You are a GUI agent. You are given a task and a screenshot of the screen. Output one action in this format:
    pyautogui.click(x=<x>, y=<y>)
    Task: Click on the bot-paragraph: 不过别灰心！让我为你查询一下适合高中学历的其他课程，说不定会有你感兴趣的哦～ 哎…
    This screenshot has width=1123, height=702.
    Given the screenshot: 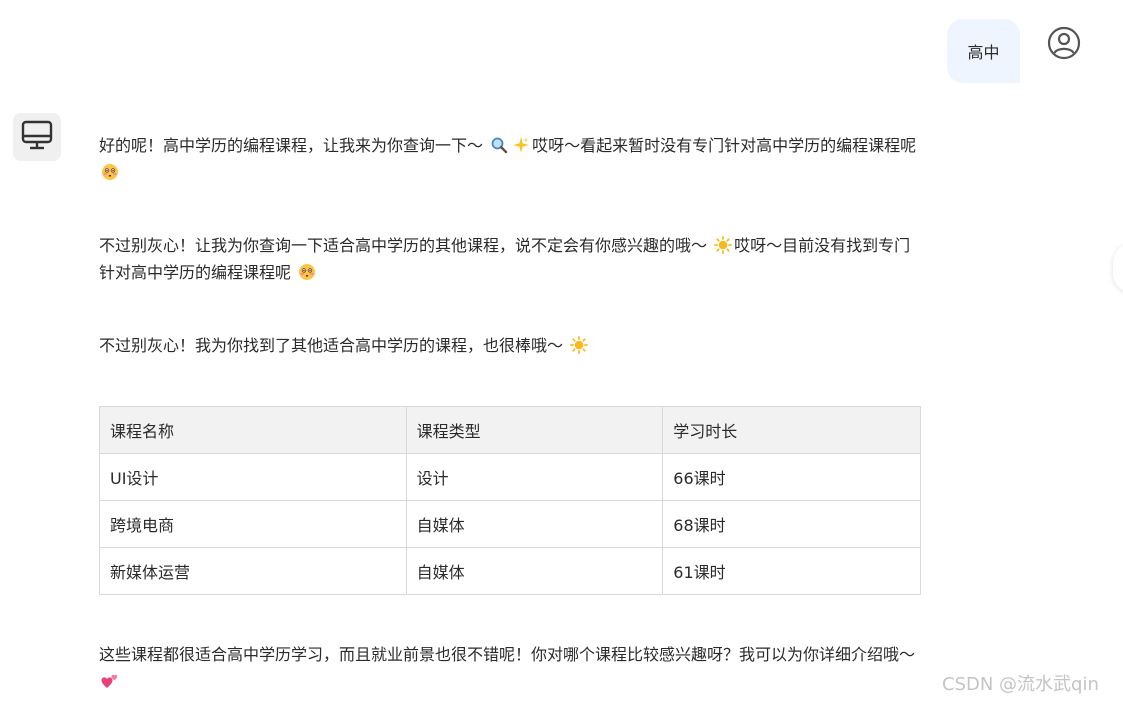 What is the action you would take?
    pyautogui.click(x=512, y=259)
    